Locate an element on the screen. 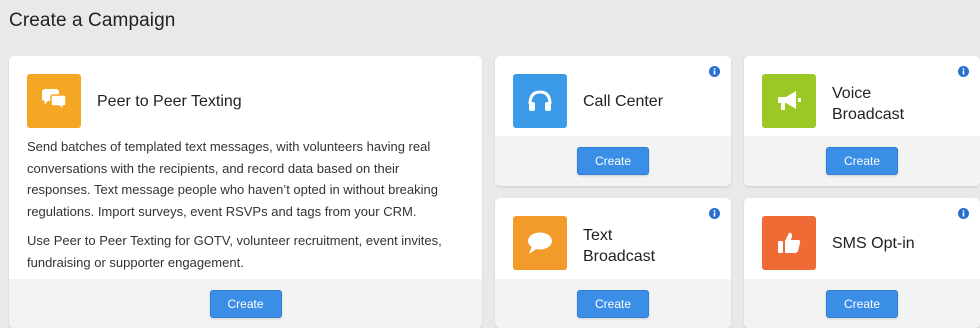 This screenshot has width=980, height=328. voice-broadcast-card: Voice Broadcast Create is located at coordinates (862, 121).